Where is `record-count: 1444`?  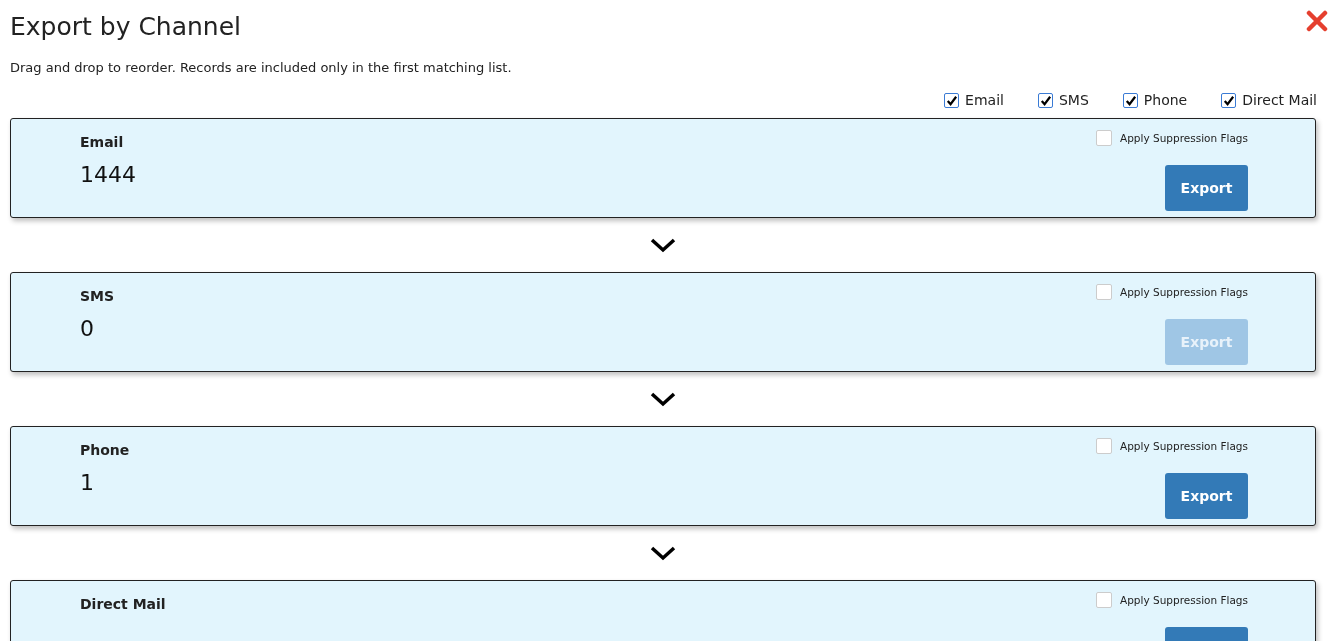
record-count: 1444 is located at coordinates (108, 174).